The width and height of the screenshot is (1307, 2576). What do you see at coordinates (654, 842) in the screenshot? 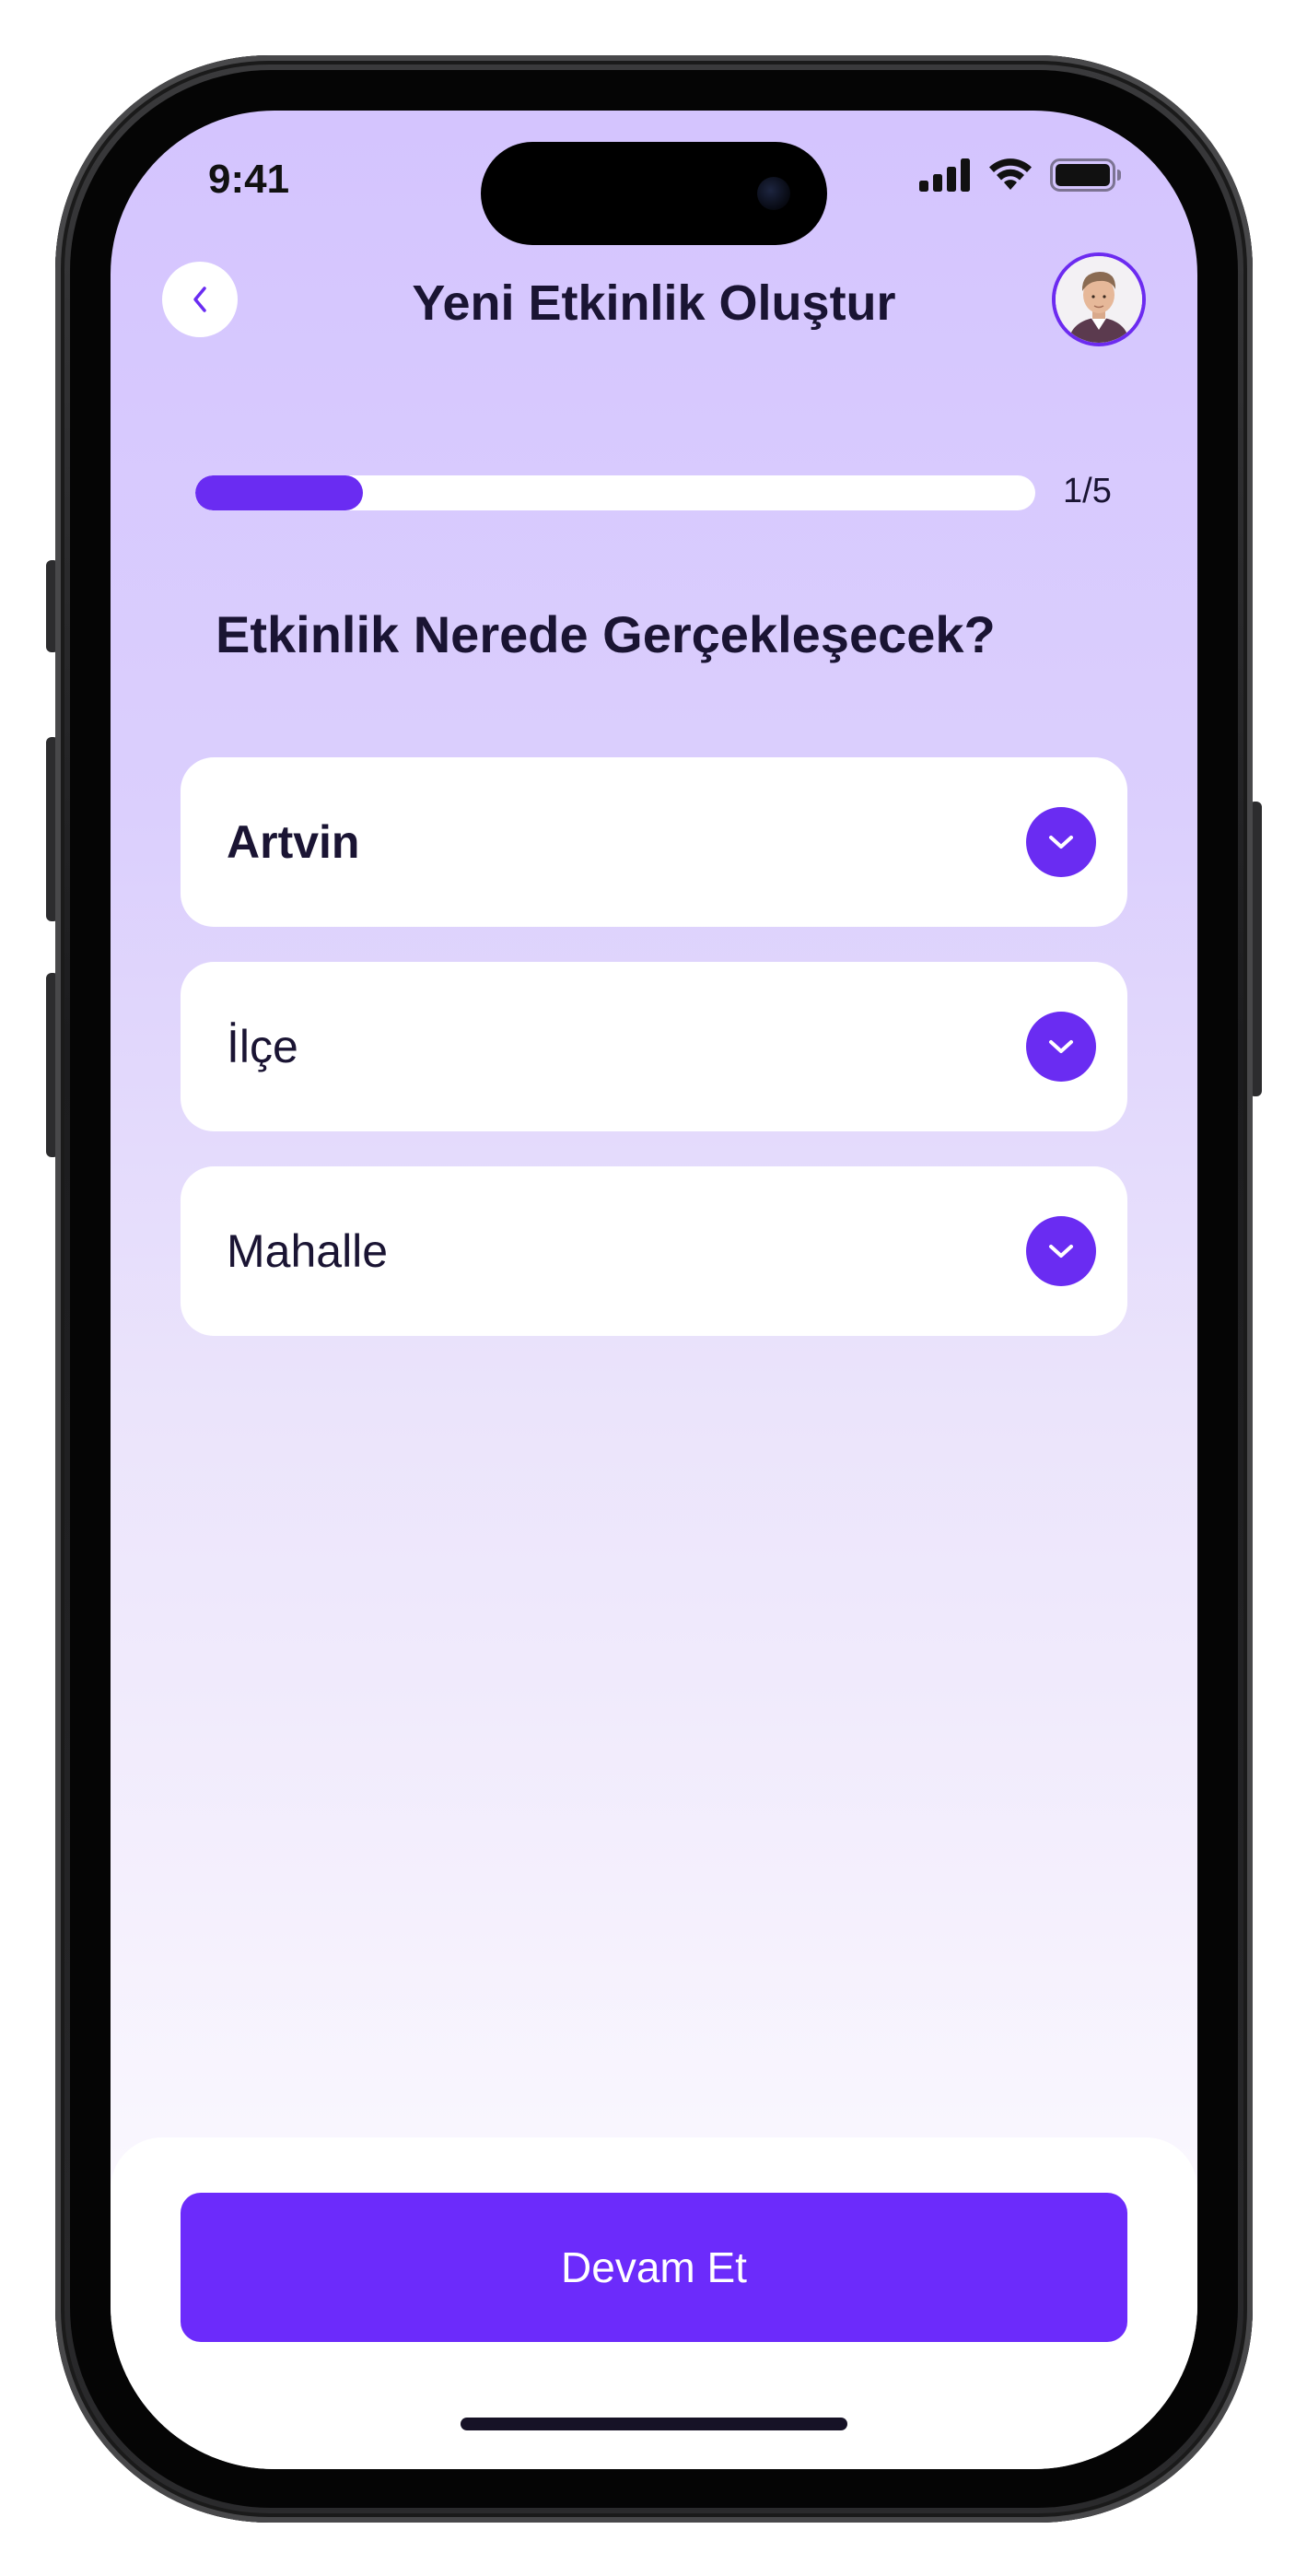
I see `city-dropdown: Artvin` at bounding box center [654, 842].